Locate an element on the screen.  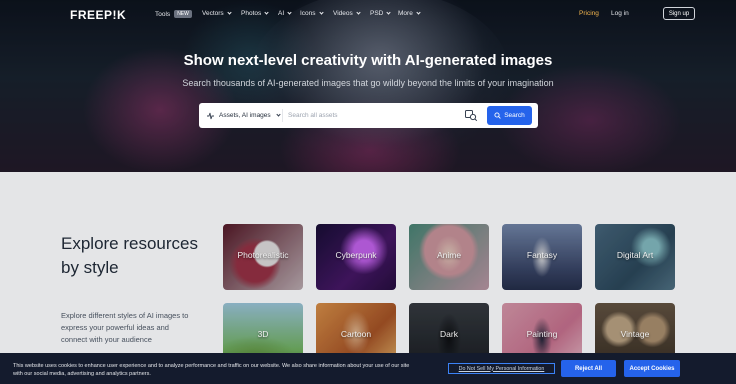
nav-item-vectors: Vectors is located at coordinates (217, 13).